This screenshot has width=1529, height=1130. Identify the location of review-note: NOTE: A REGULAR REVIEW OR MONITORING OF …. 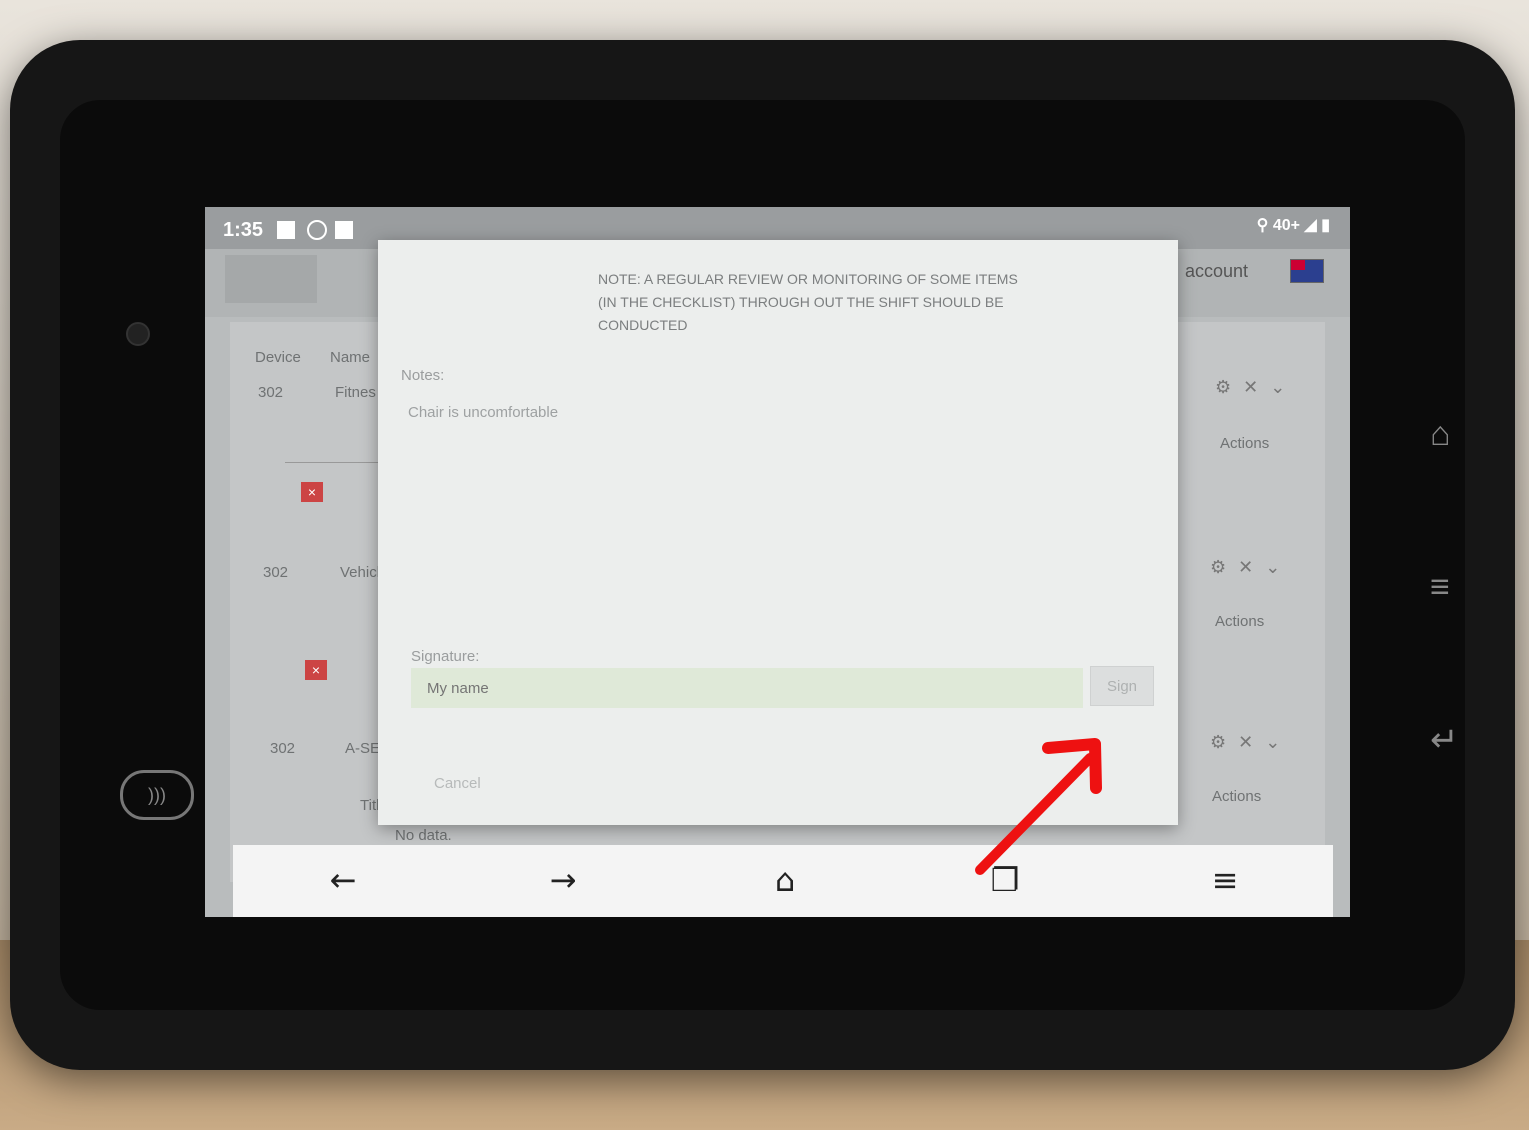
(808, 302).